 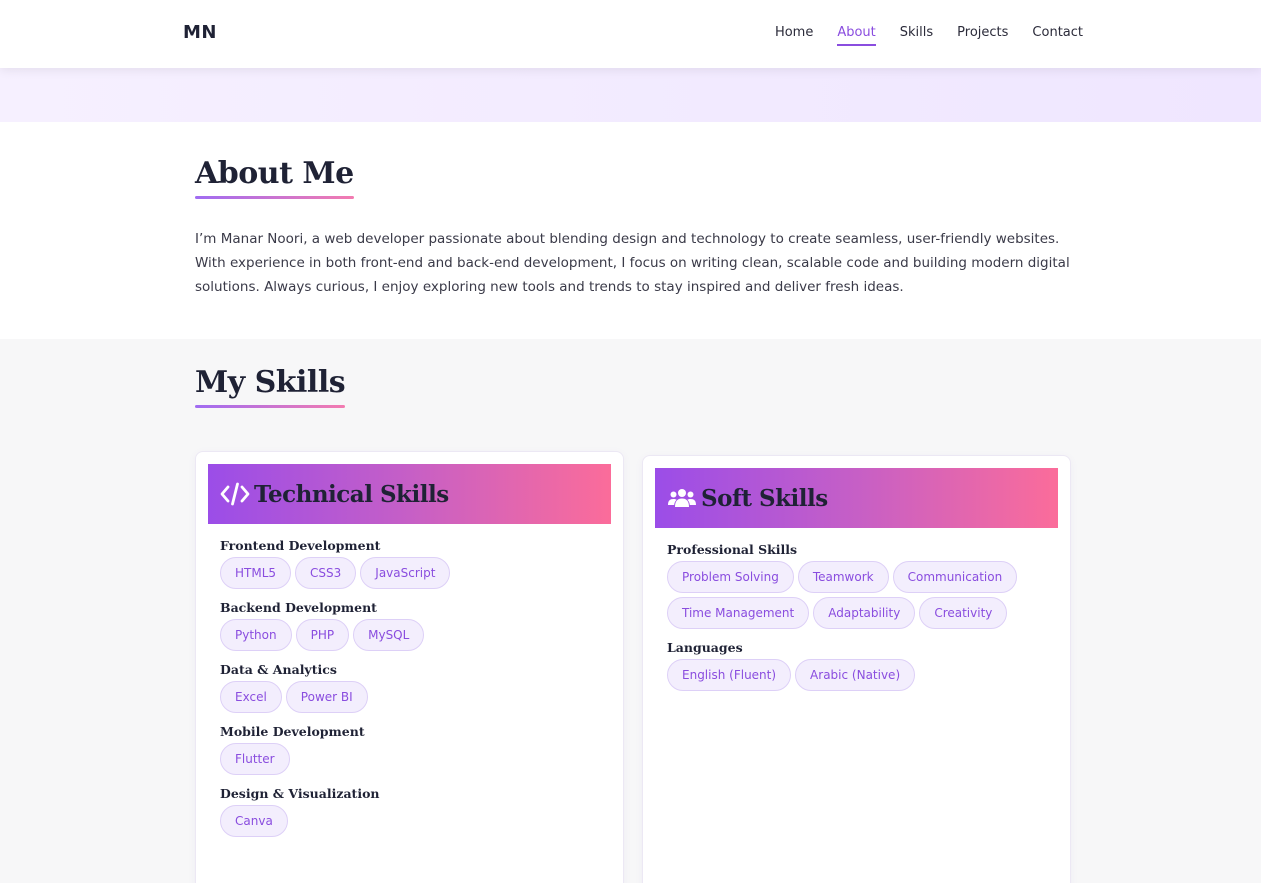 I want to click on skill-tag: Flutter, so click(x=255, y=759).